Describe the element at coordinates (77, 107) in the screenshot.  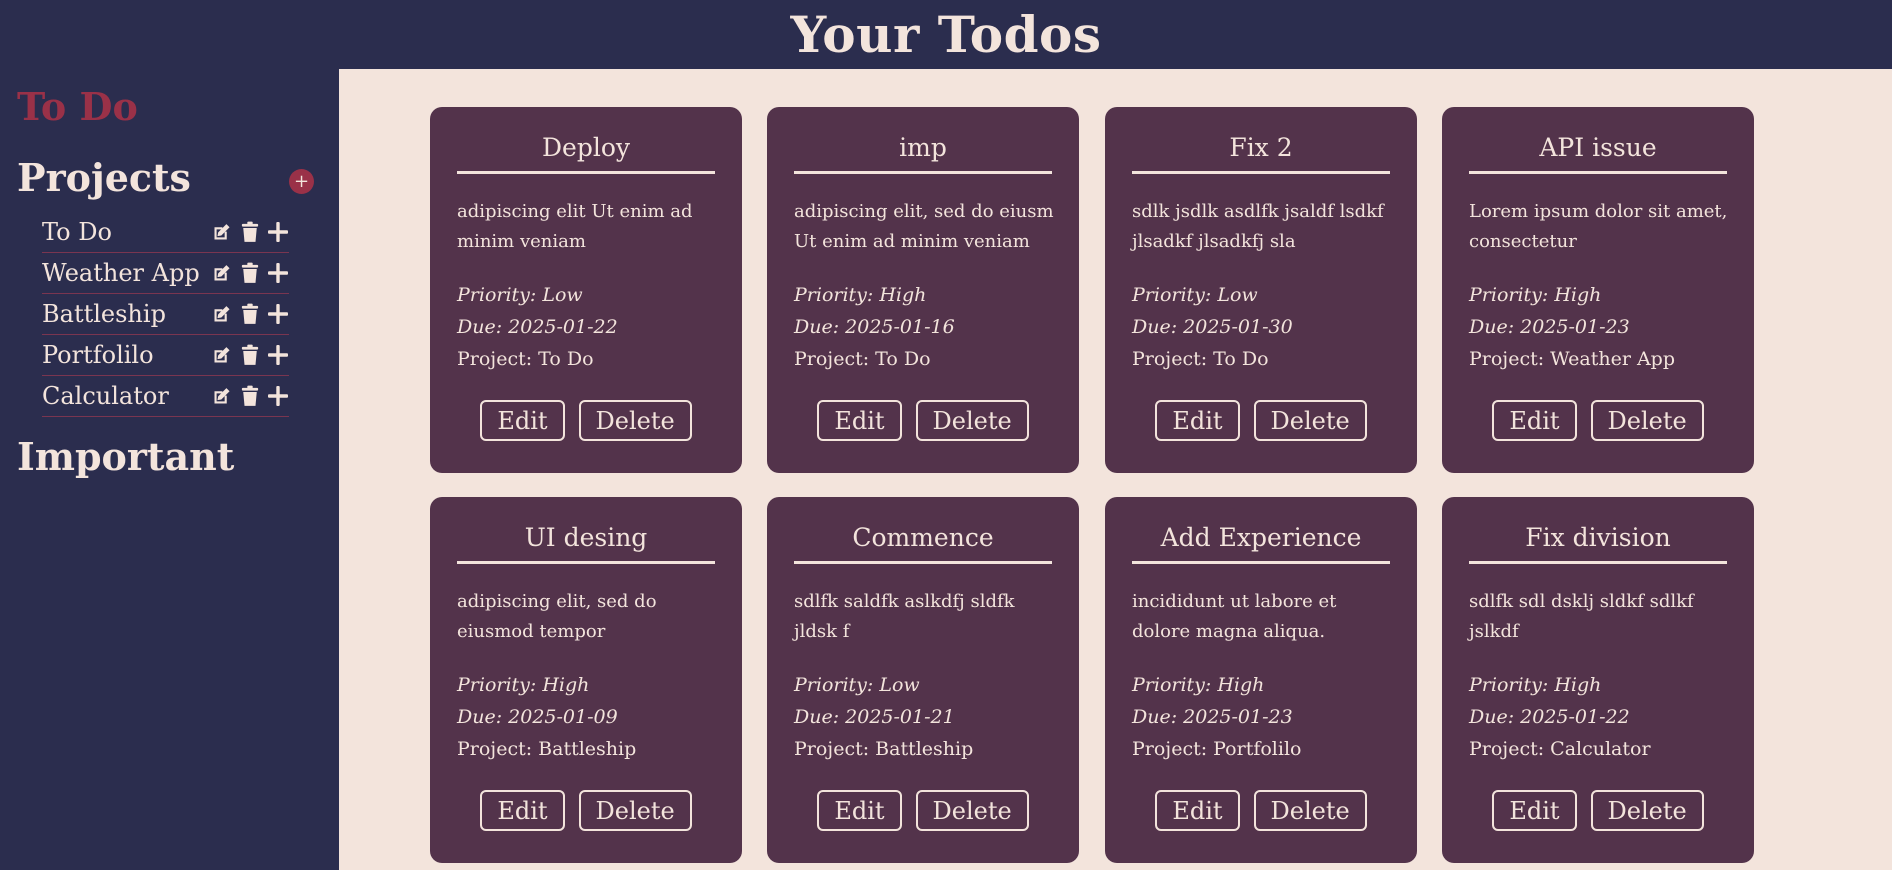
I see `app-brand: To Do` at that location.